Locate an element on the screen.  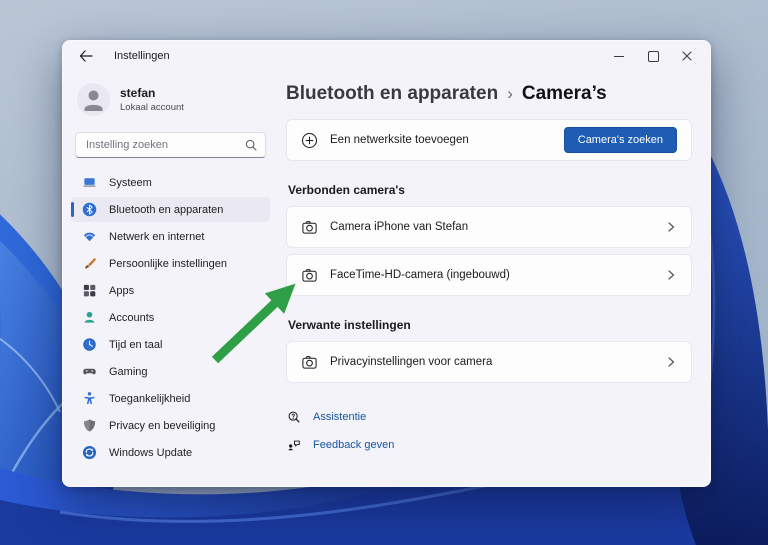
sidebar-item-label: Tijd en taal is located at coordinates (136, 344).